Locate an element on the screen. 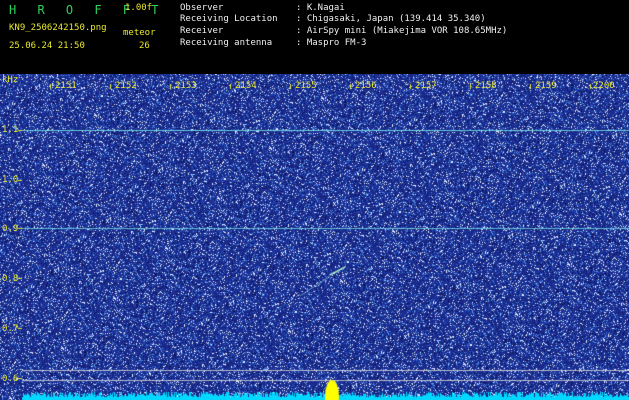  x-tick-label: 2153 is located at coordinates (186, 86).